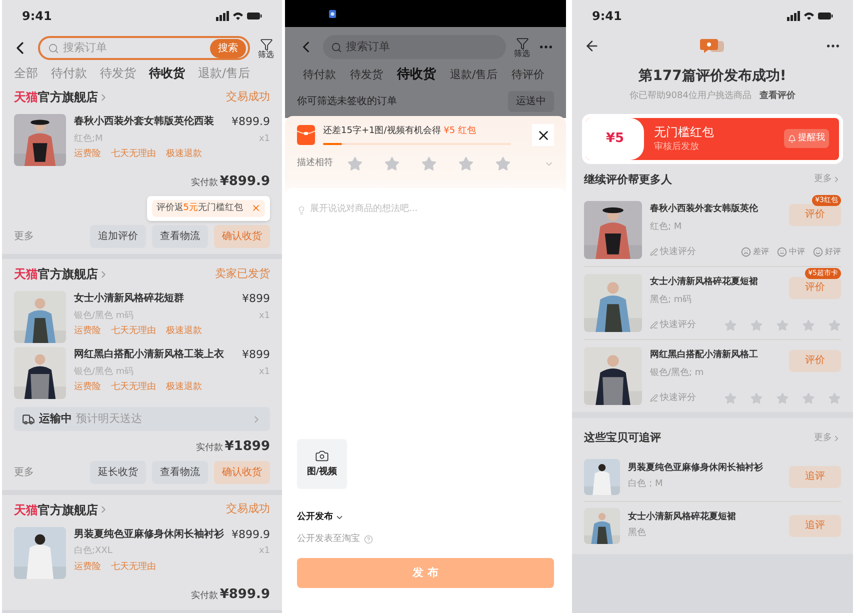 This screenshot has width=855, height=613. Describe the element at coordinates (242, 274) in the screenshot. I see `order-status: 卖家已发货` at that location.